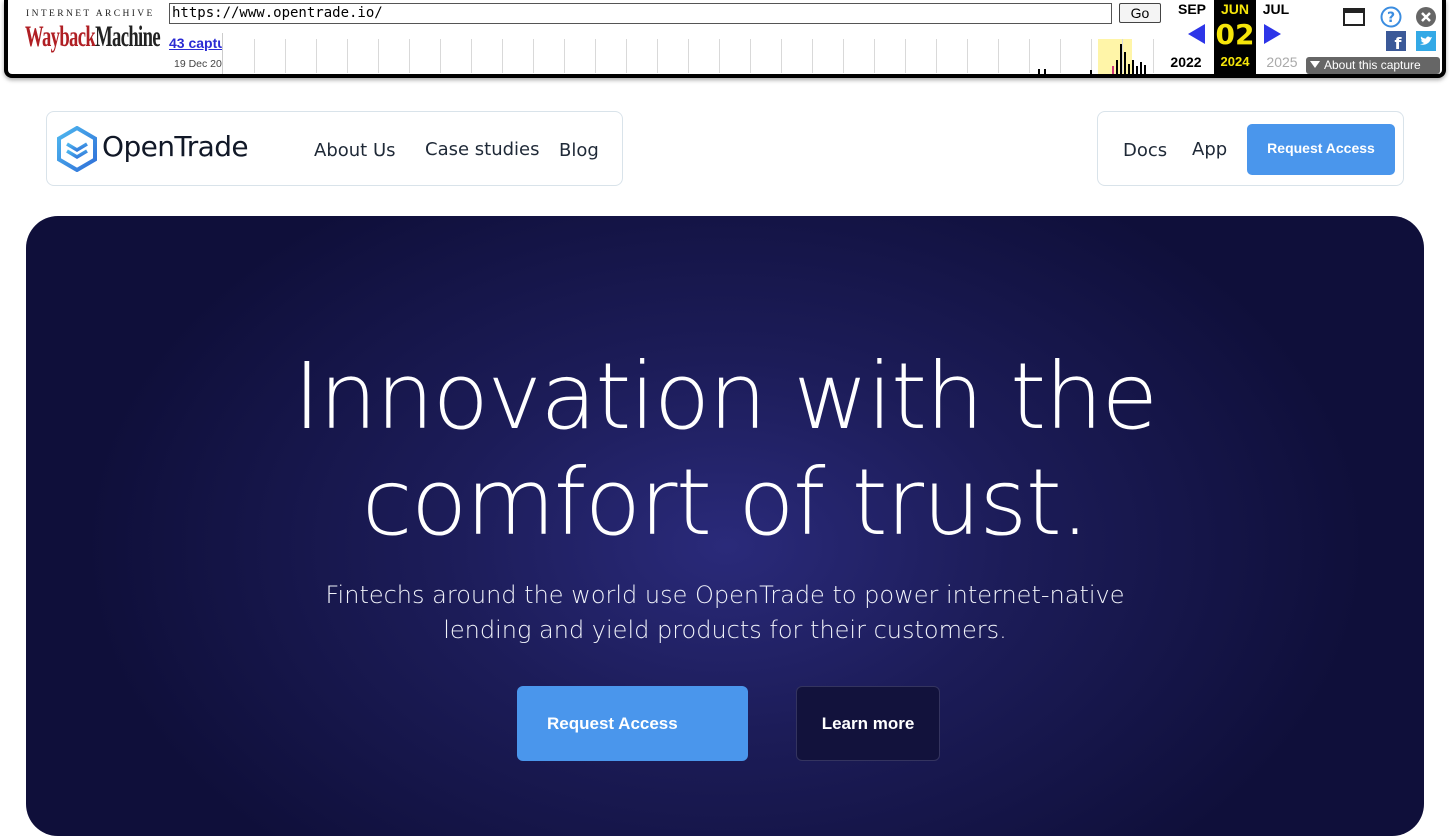 The image size is (1450, 836). I want to click on wayback-logo-caption: INTERNET ARCHIVE, so click(90, 14).